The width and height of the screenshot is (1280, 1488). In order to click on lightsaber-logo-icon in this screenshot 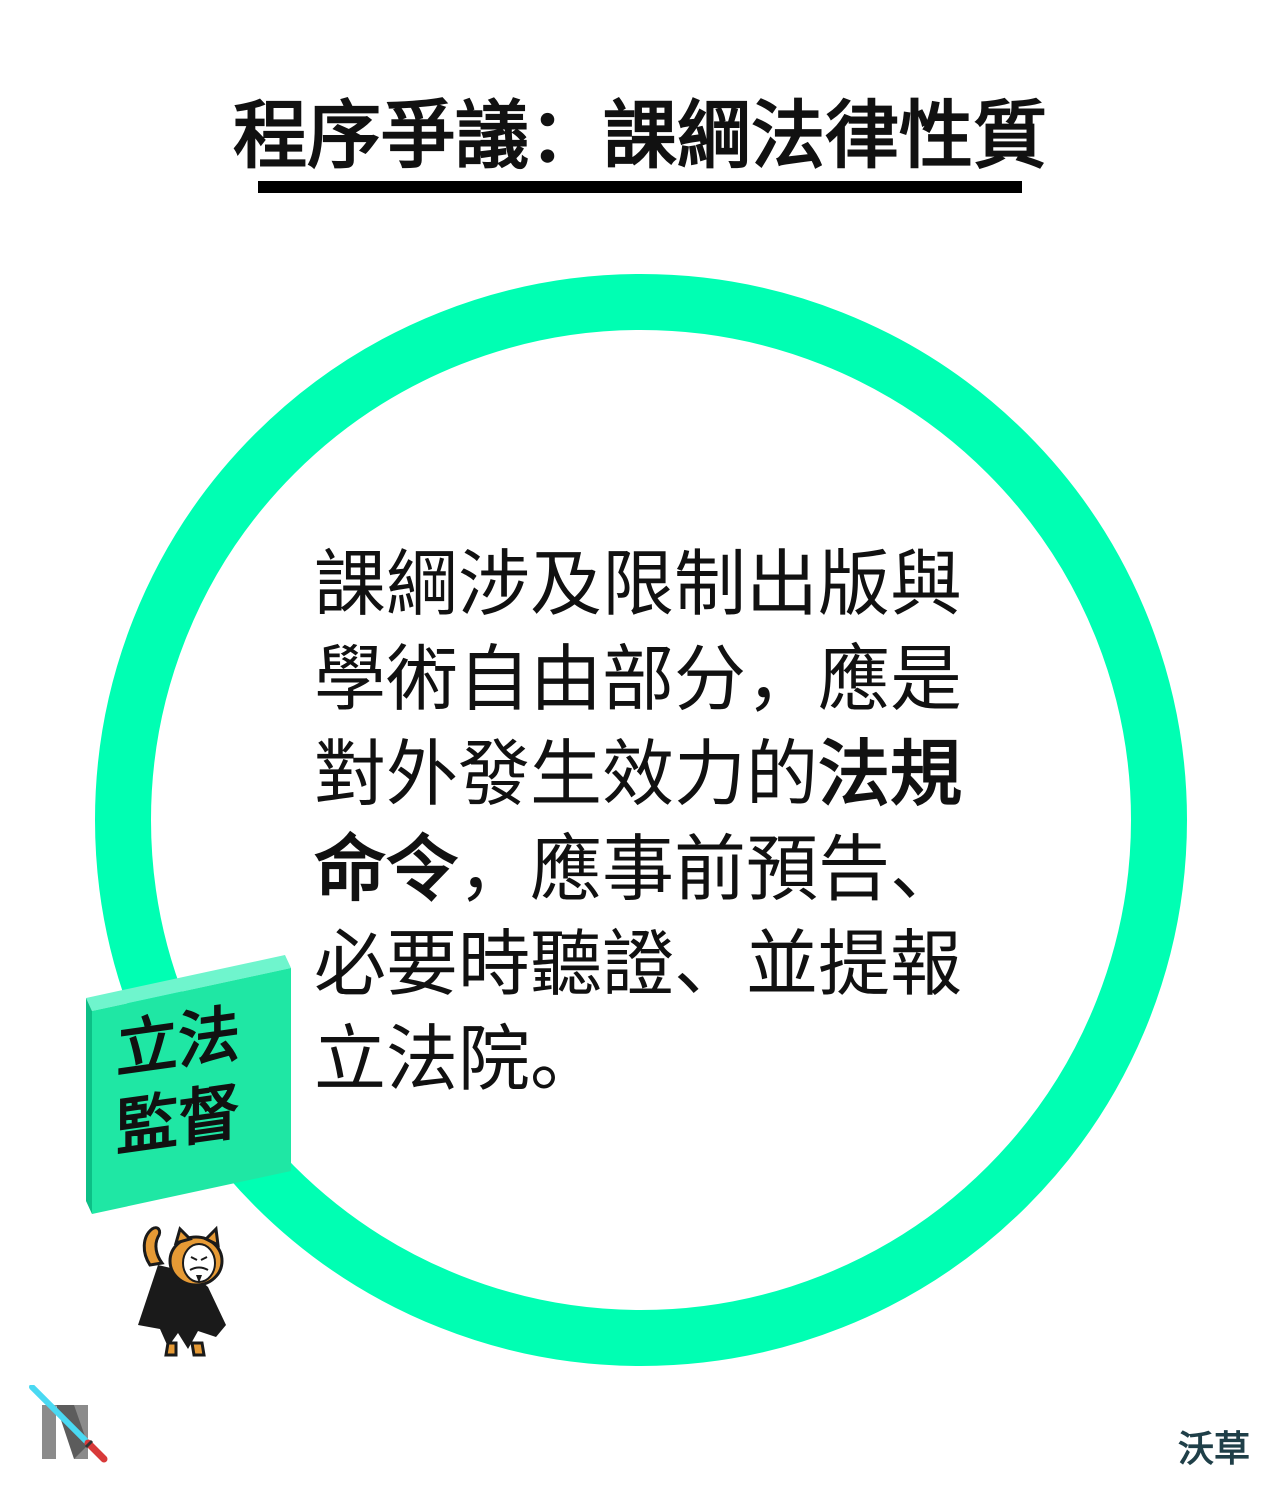, I will do `click(68, 1424)`.